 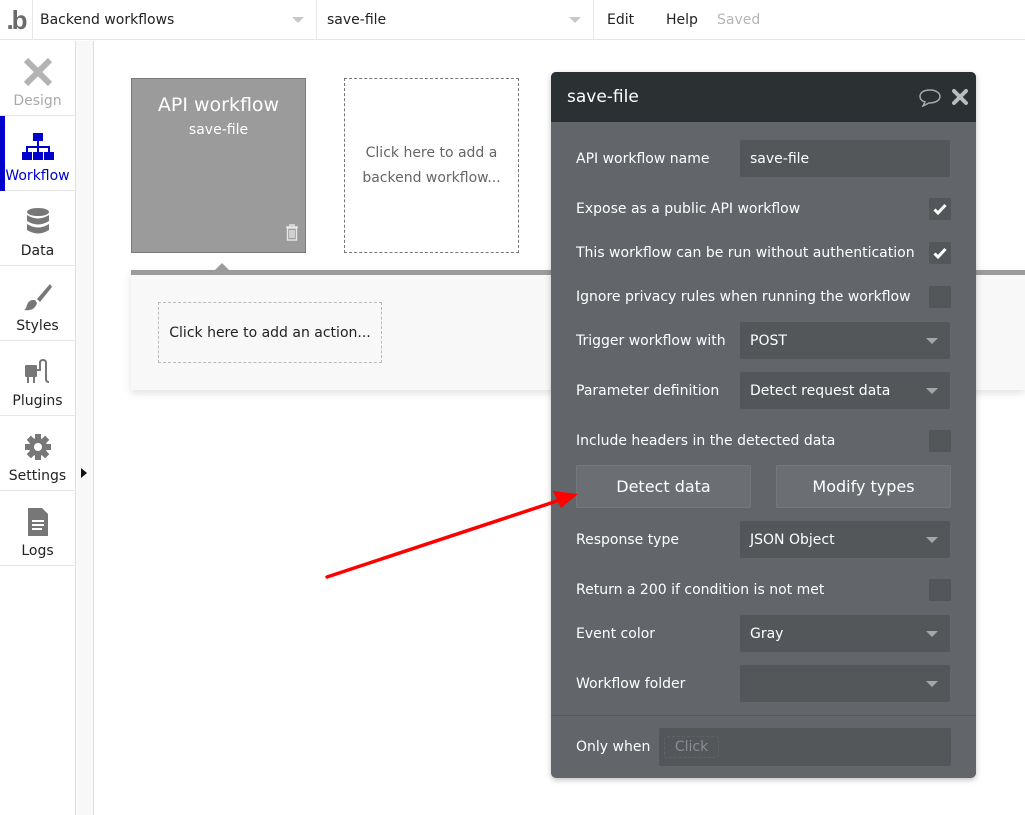 What do you see at coordinates (682, 20) in the screenshot?
I see `menu-help: Help` at bounding box center [682, 20].